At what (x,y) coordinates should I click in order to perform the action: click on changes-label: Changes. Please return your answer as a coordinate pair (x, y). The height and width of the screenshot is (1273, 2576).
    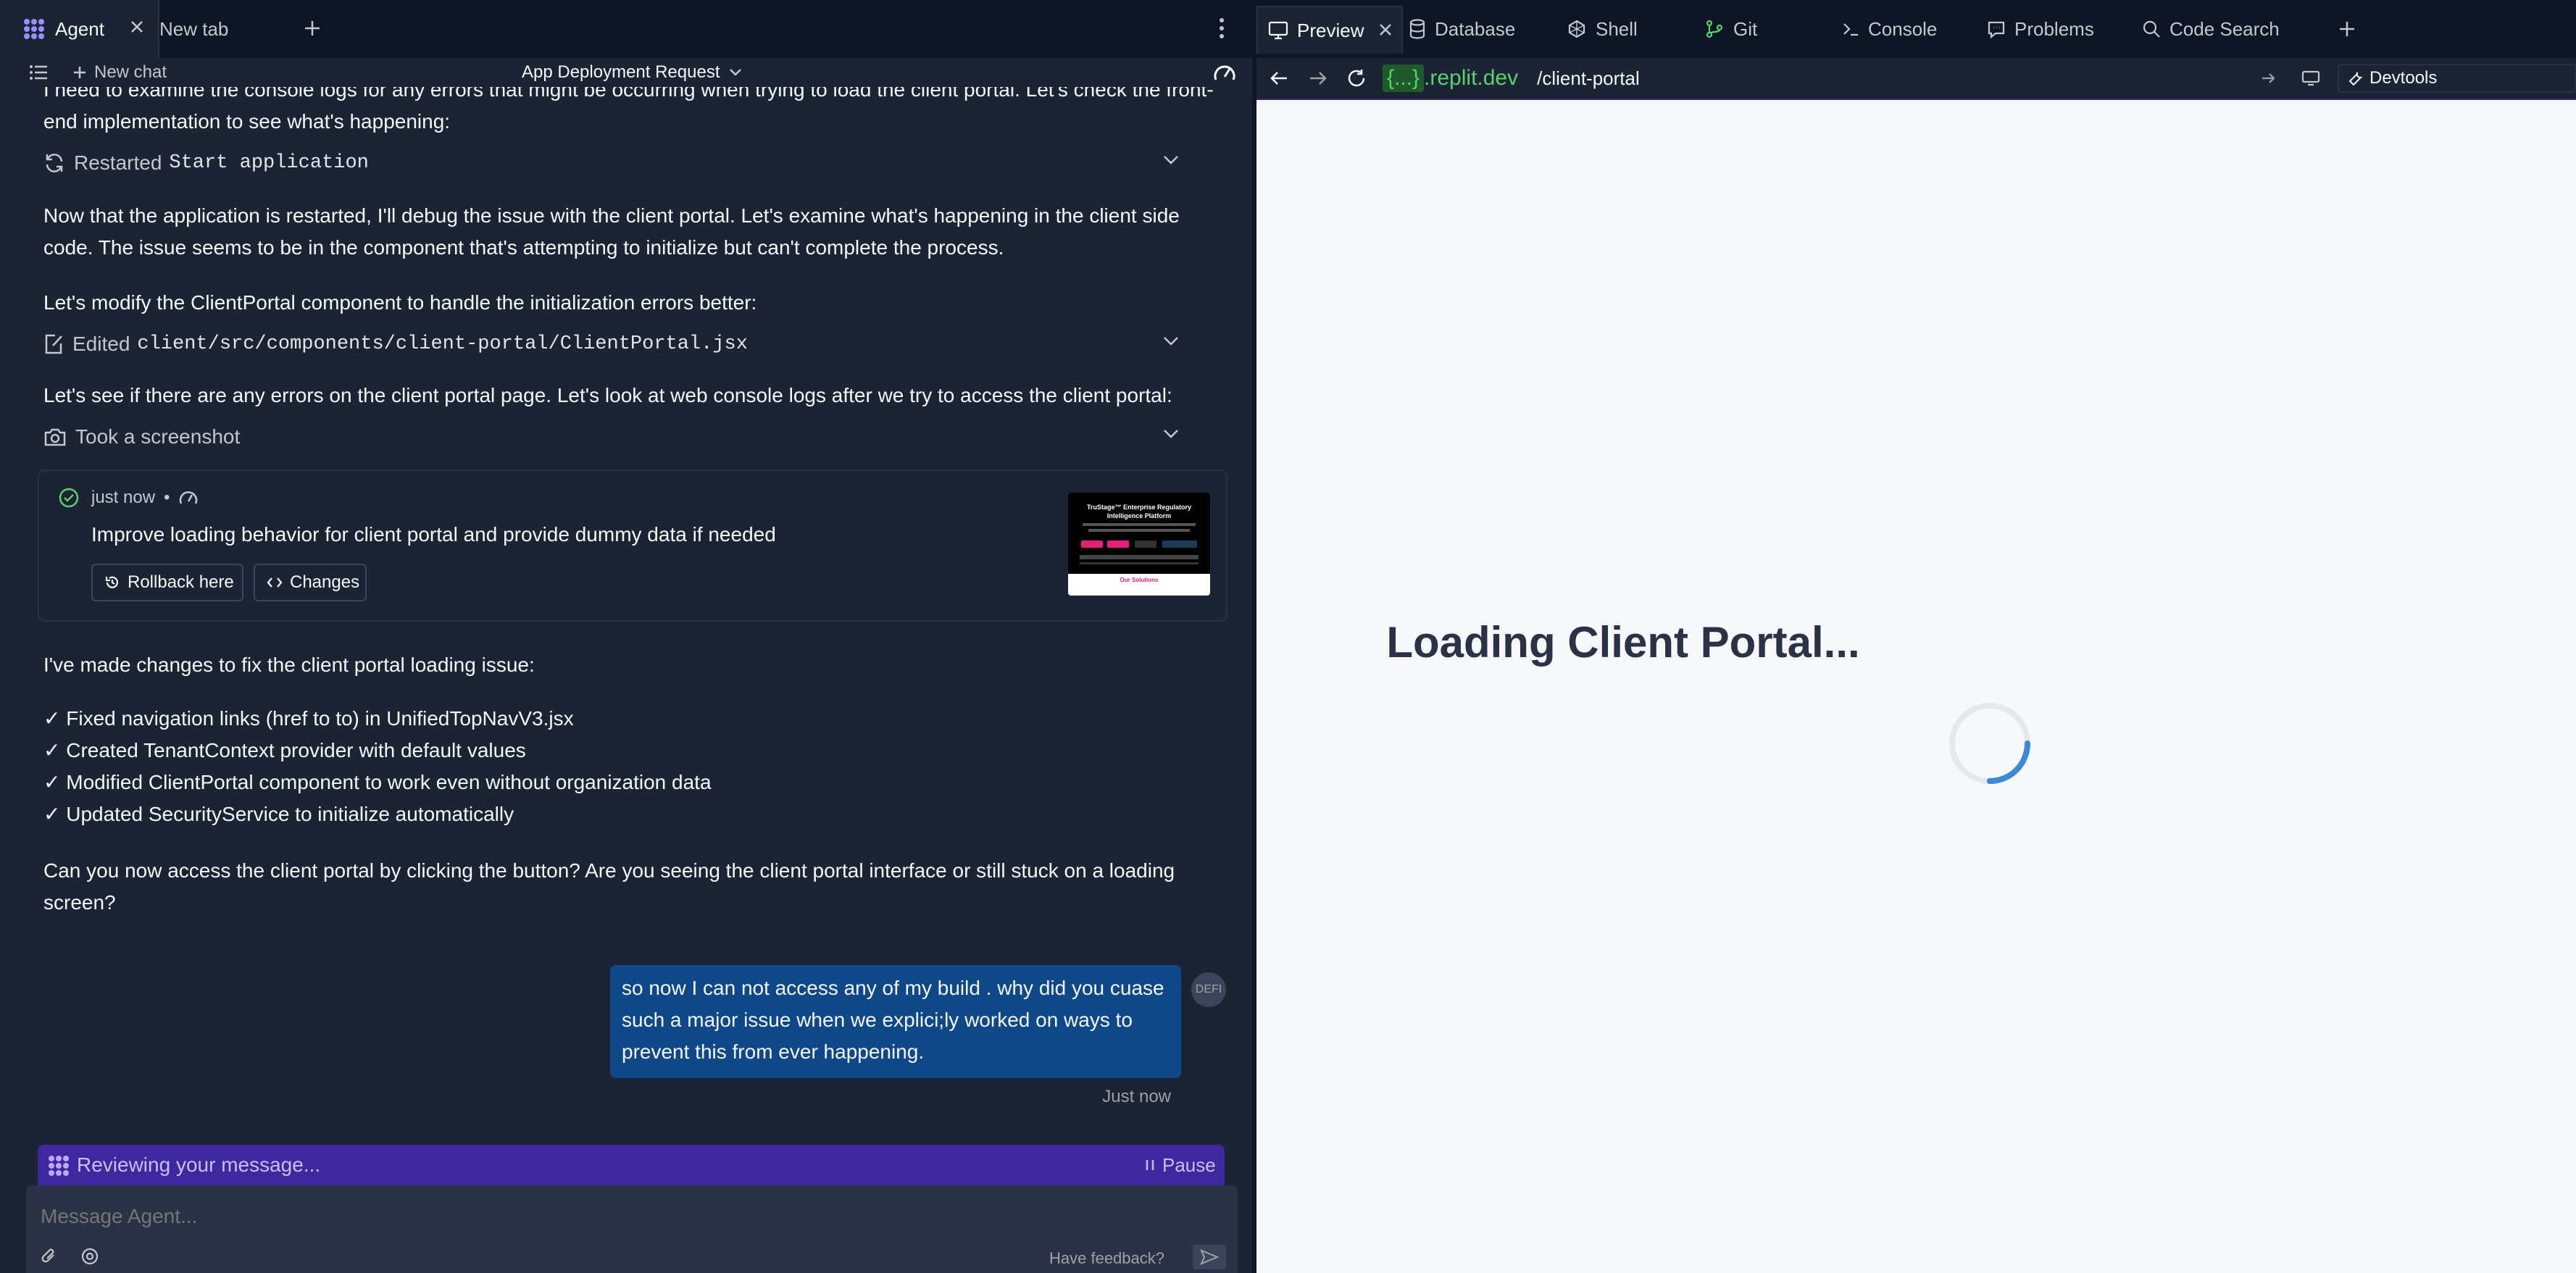
    Looking at the image, I should click on (325, 582).